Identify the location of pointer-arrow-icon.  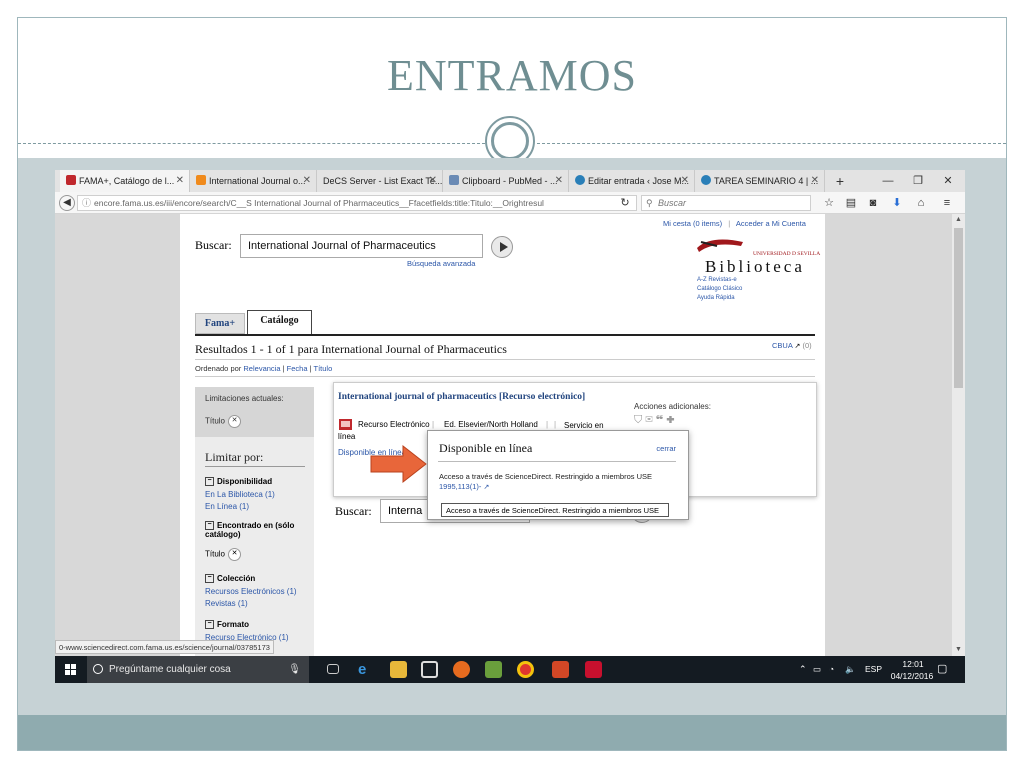
(398, 464).